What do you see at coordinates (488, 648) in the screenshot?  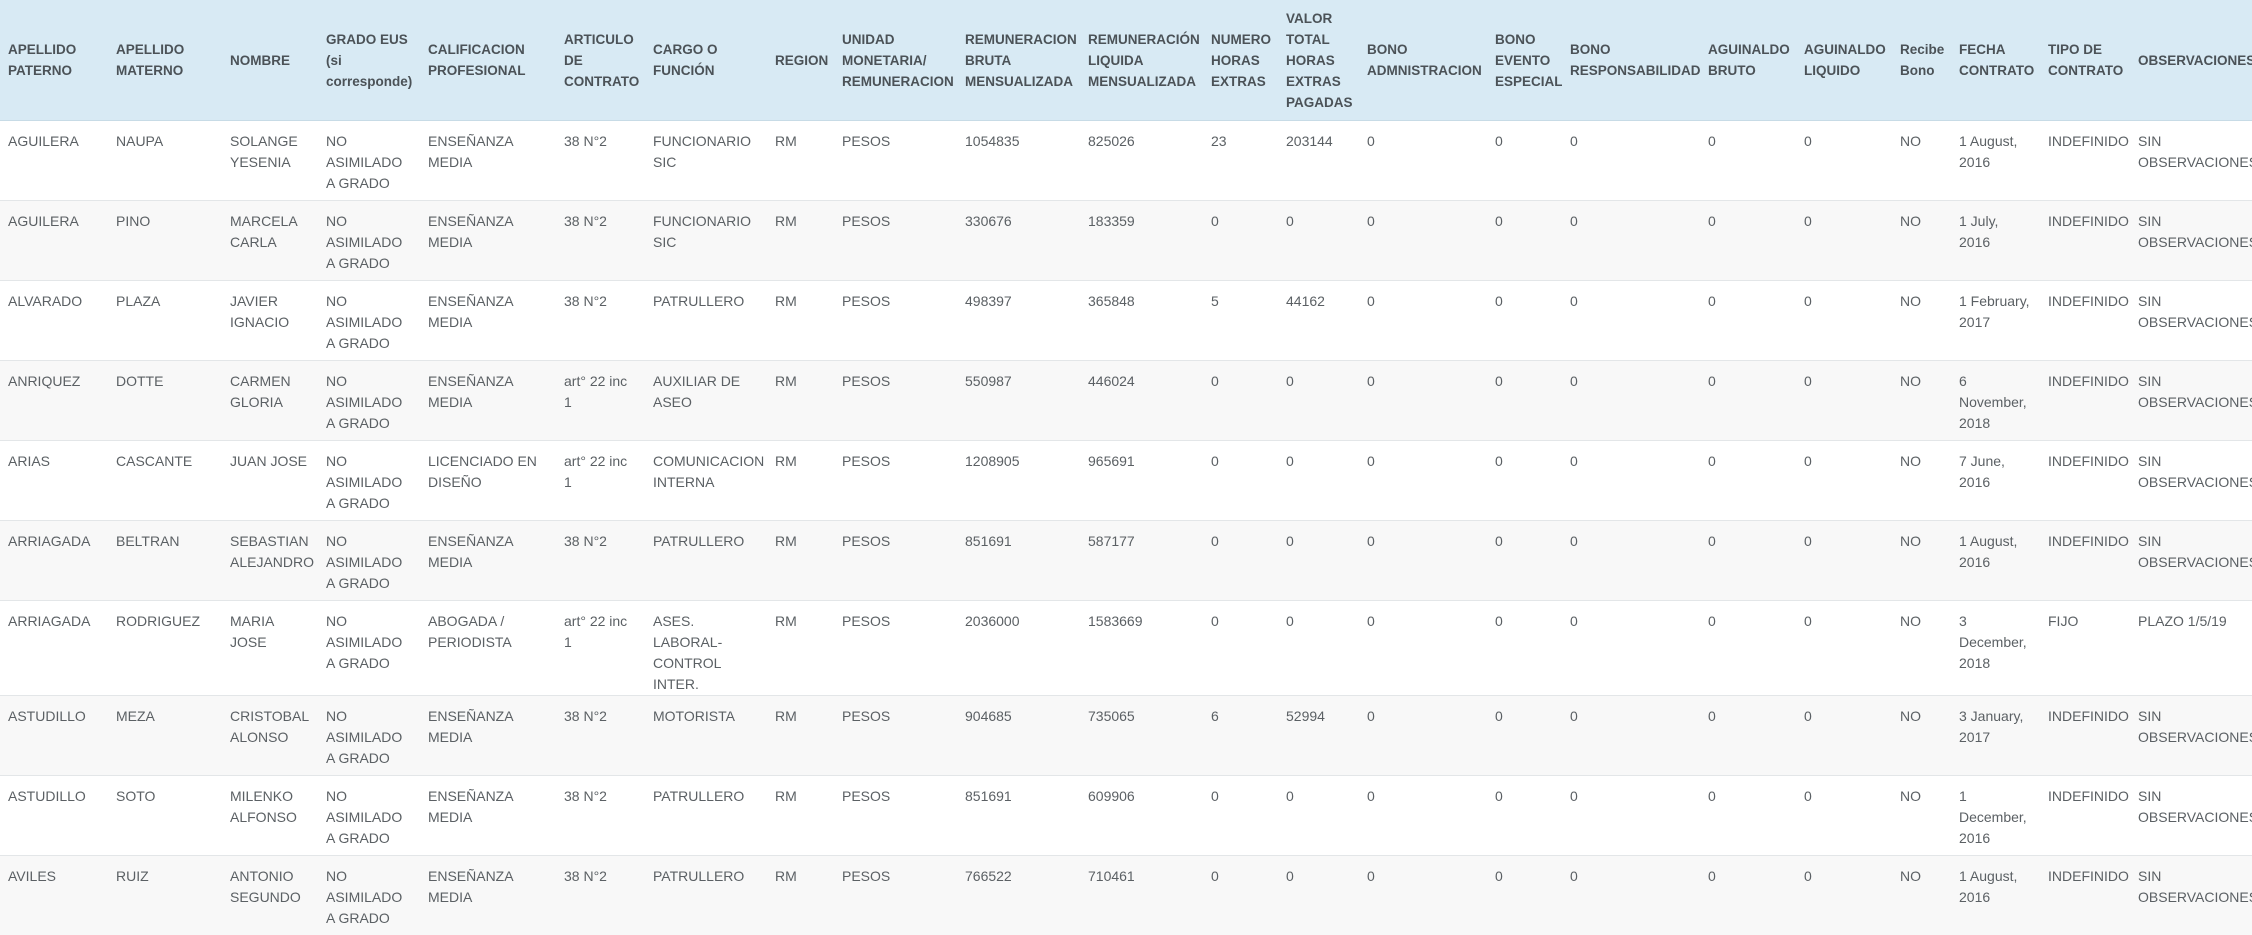 I see `table-cell: ABOGADA / PERIODISTA` at bounding box center [488, 648].